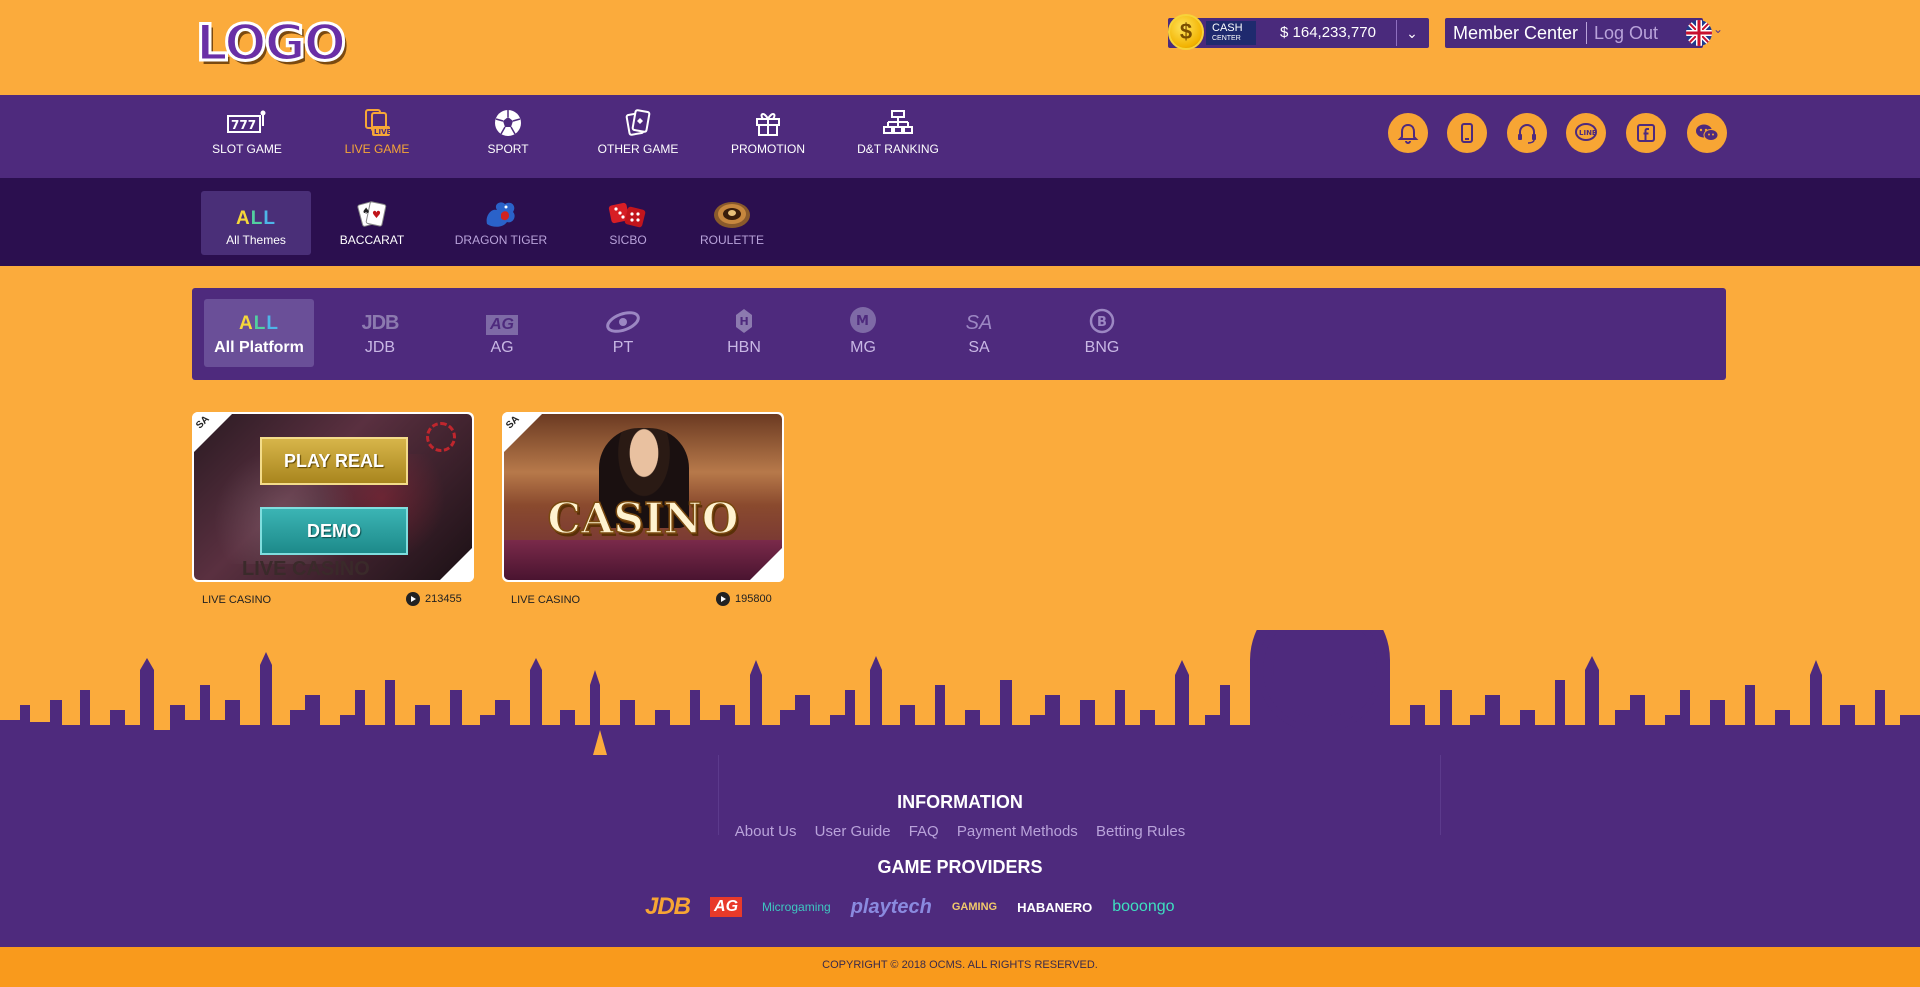 Image resolution: width=1920 pixels, height=987 pixels. What do you see at coordinates (1467, 133) in the screenshot?
I see `mobile-icon` at bounding box center [1467, 133].